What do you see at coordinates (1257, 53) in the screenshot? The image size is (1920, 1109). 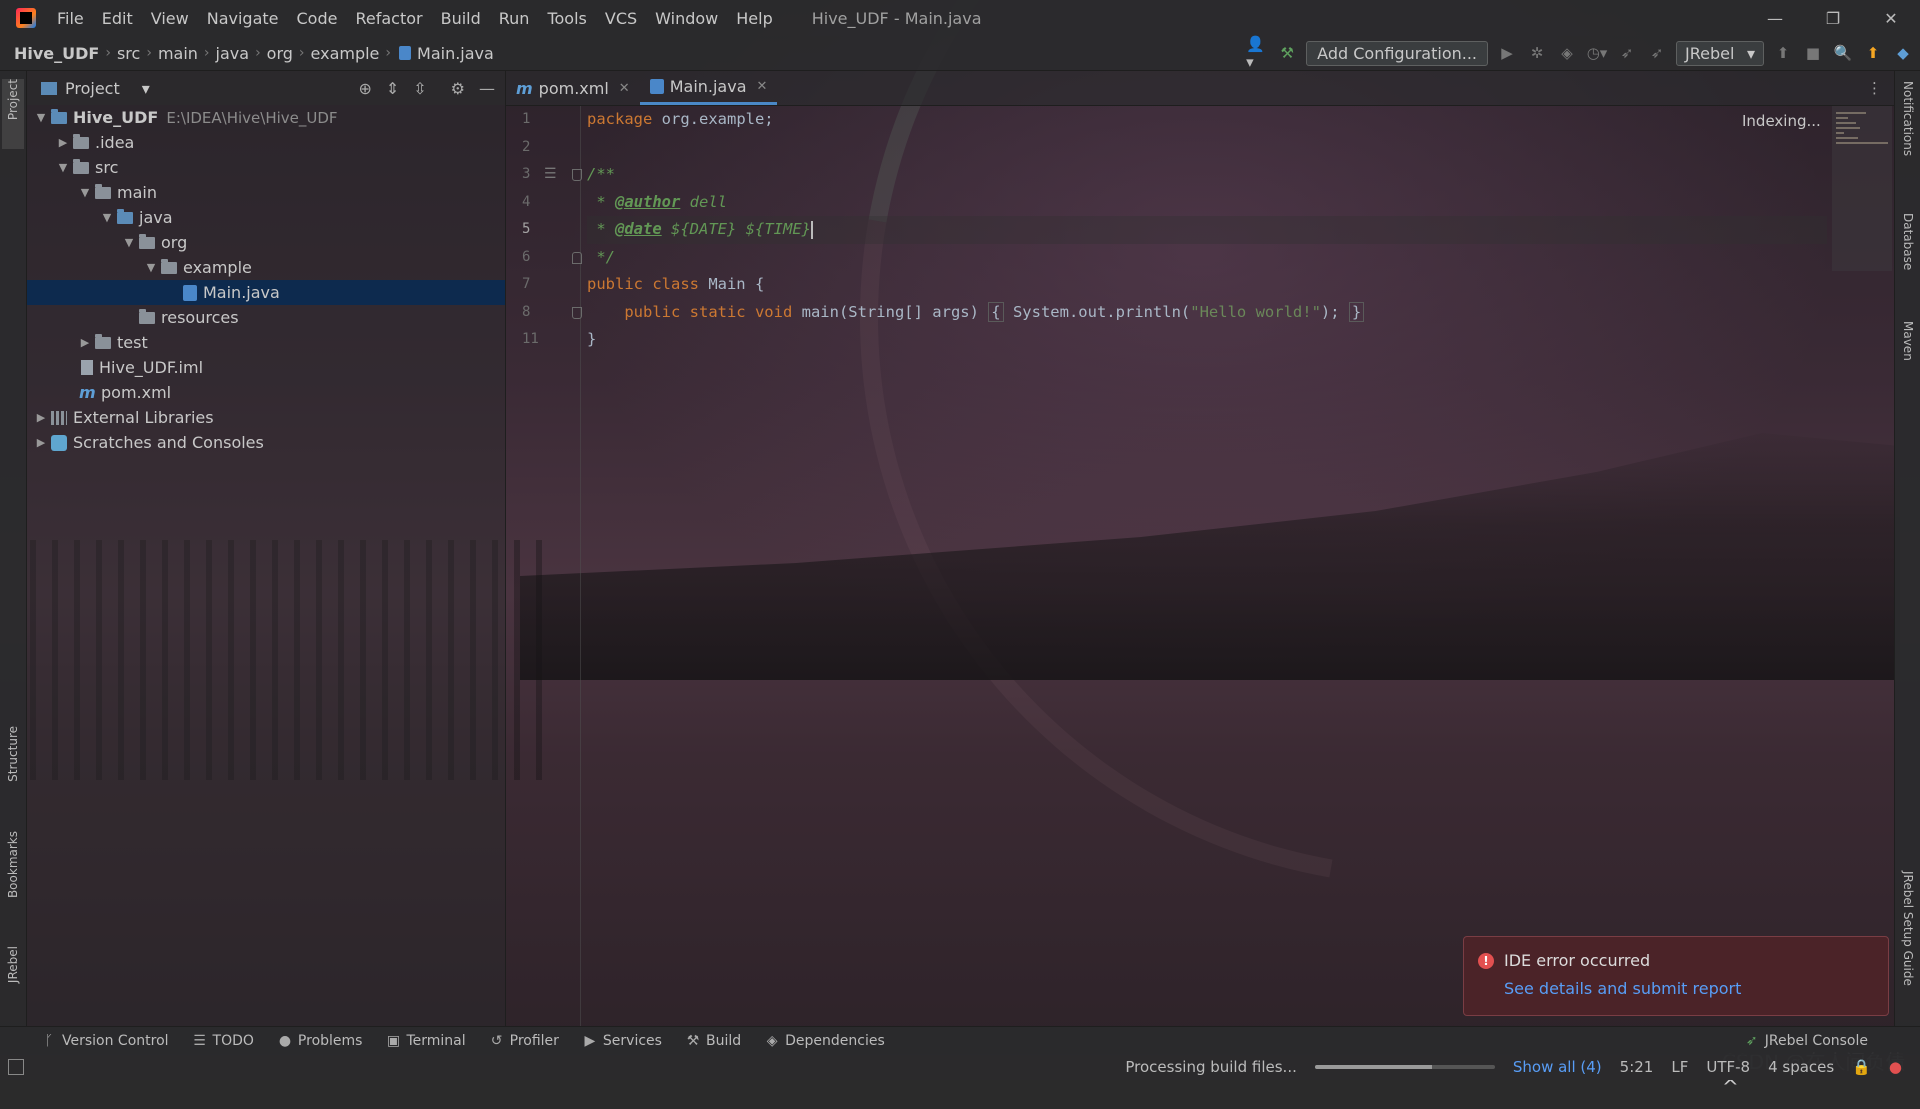 I see `user-account-icon: 👤▾` at bounding box center [1257, 53].